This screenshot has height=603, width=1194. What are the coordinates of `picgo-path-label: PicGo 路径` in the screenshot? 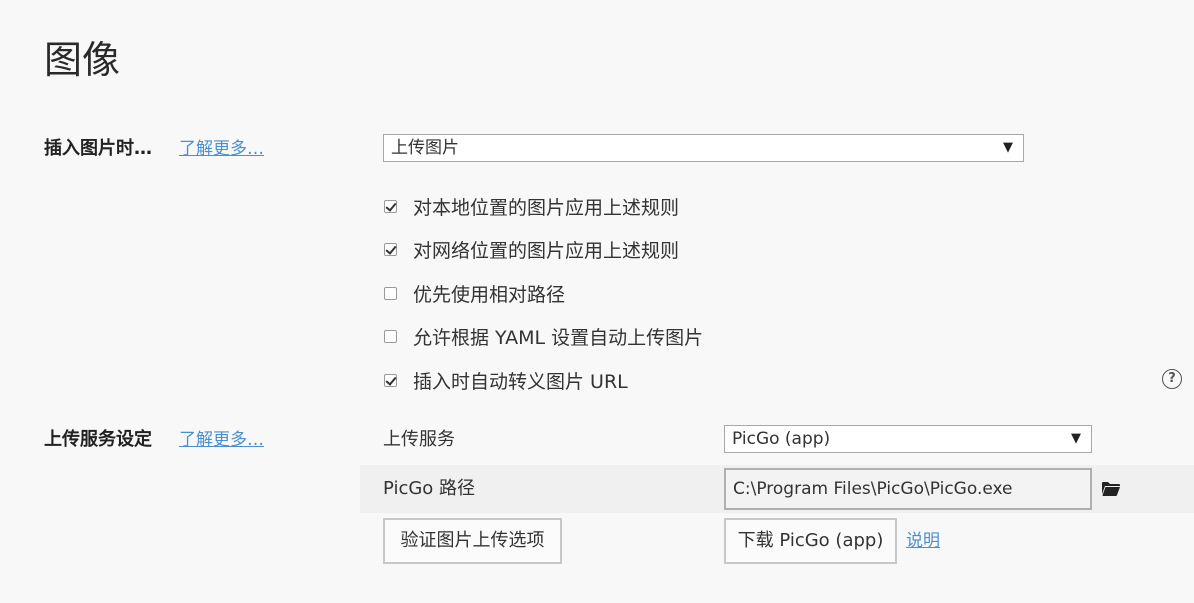 It's located at (429, 488).